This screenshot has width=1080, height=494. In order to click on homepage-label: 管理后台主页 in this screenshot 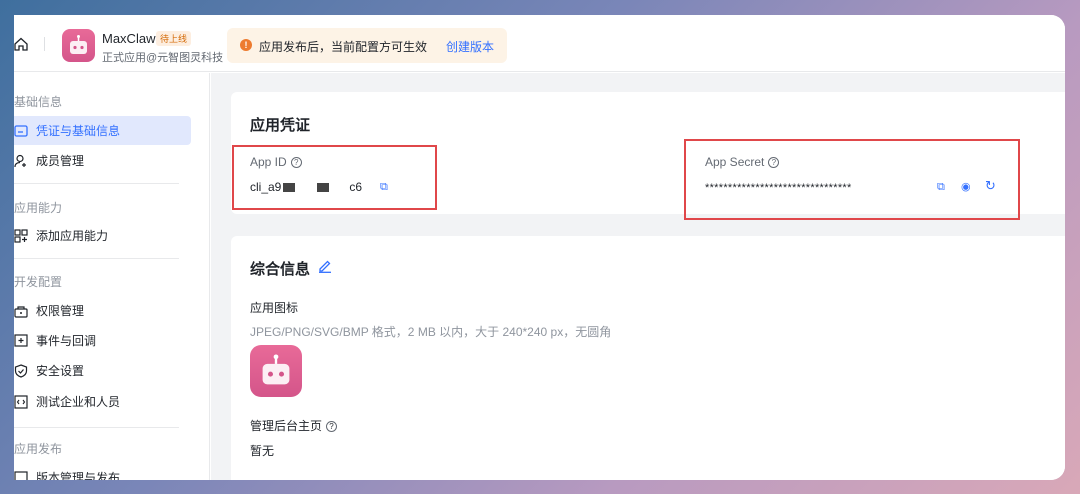, I will do `click(286, 426)`.